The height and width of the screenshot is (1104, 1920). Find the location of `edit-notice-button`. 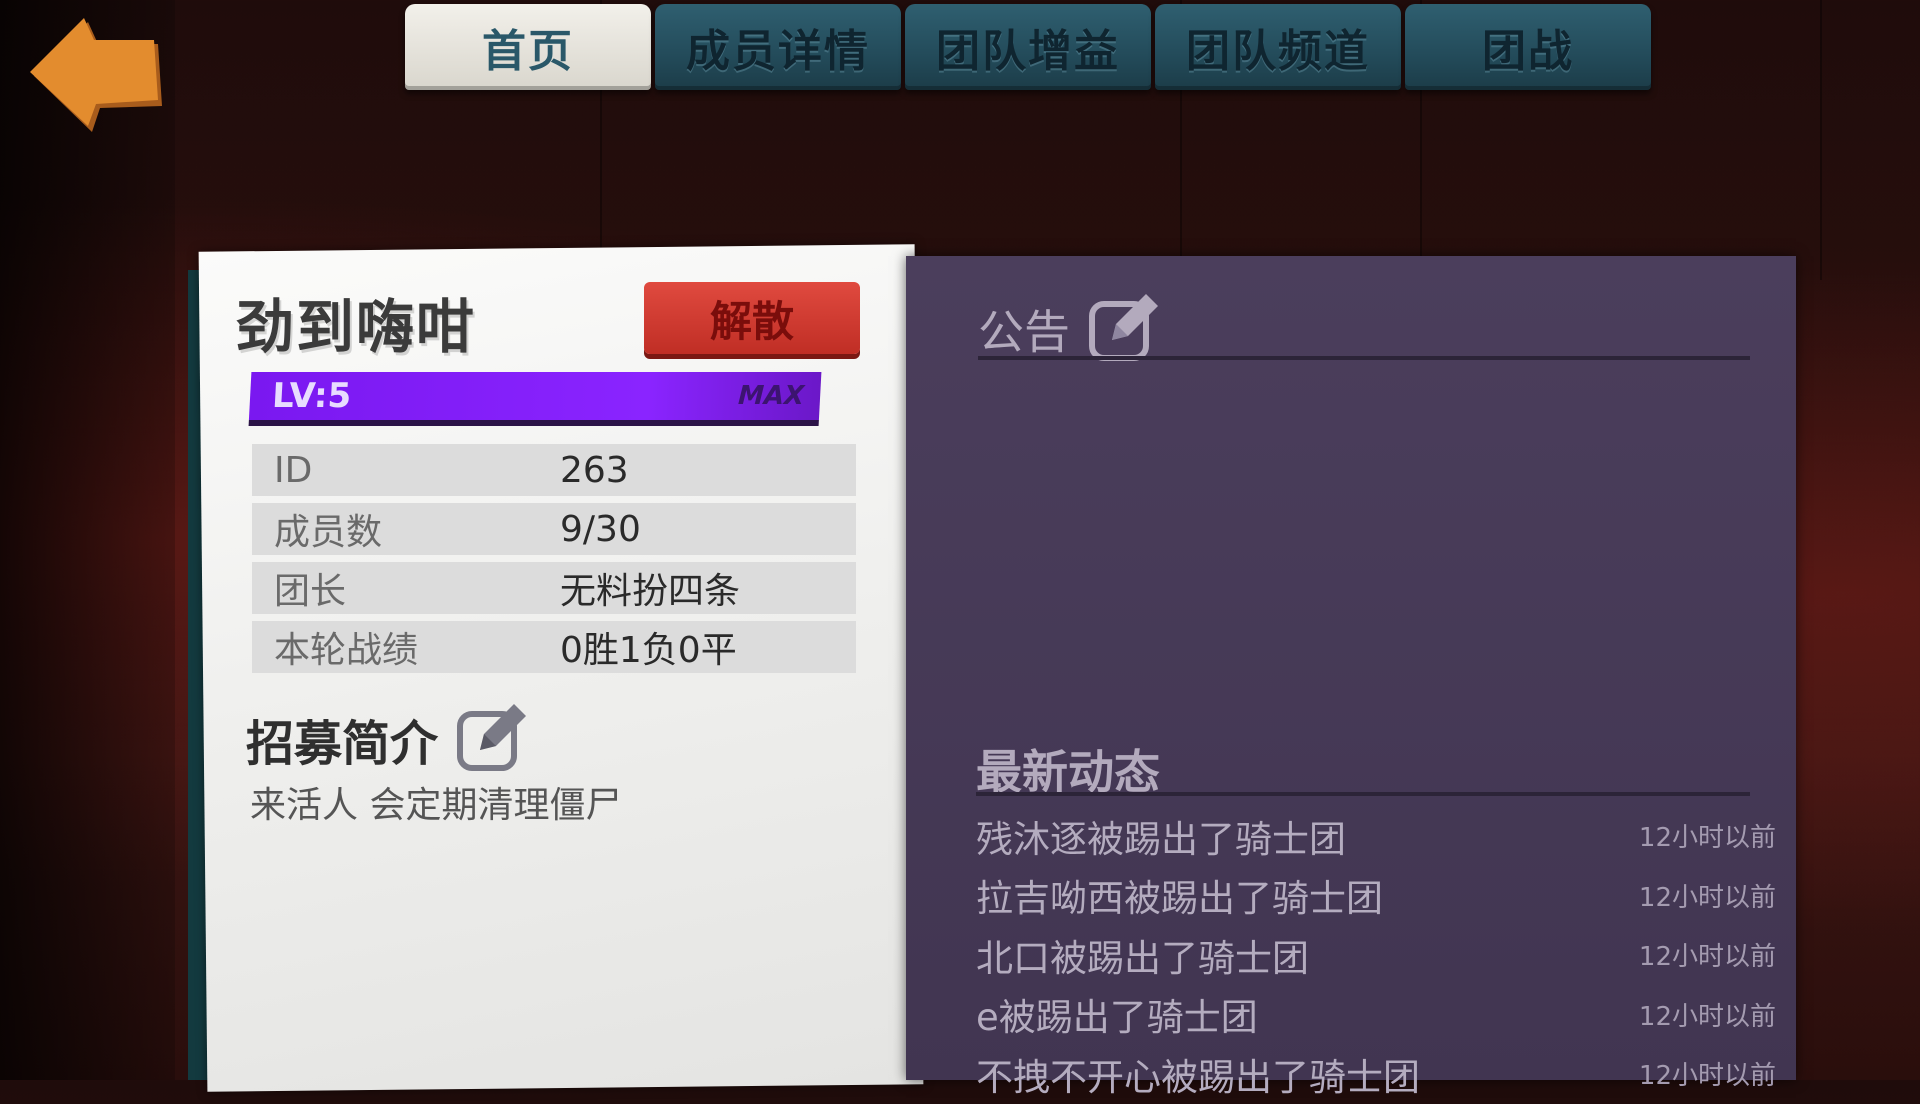

edit-notice-button is located at coordinates (1126, 326).